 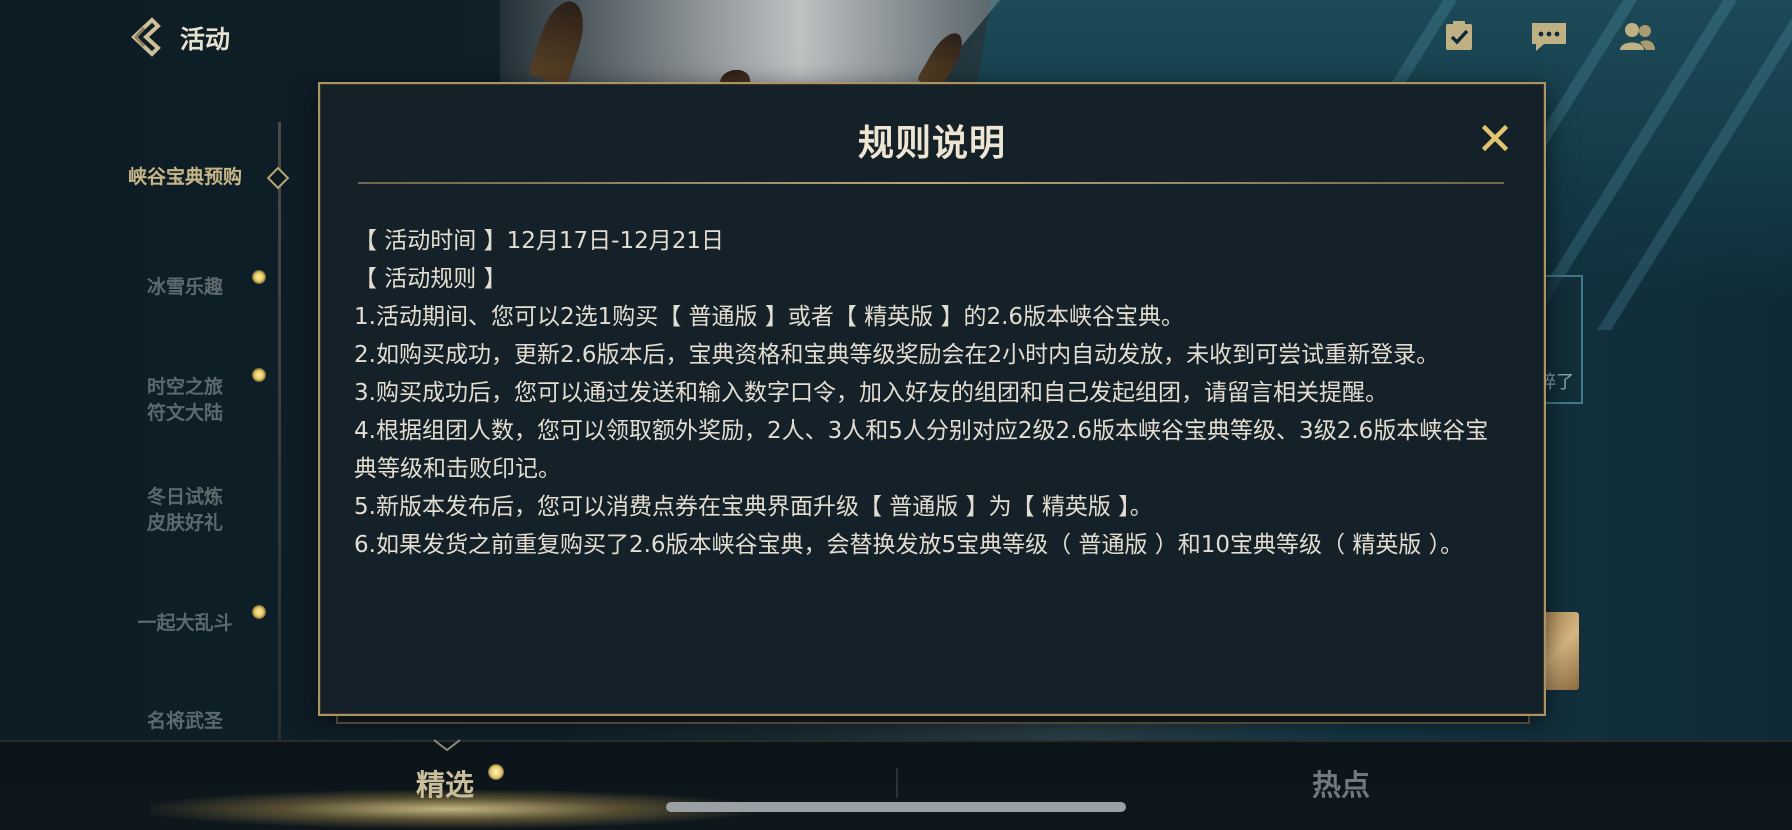 I want to click on chat-button, so click(x=1549, y=37).